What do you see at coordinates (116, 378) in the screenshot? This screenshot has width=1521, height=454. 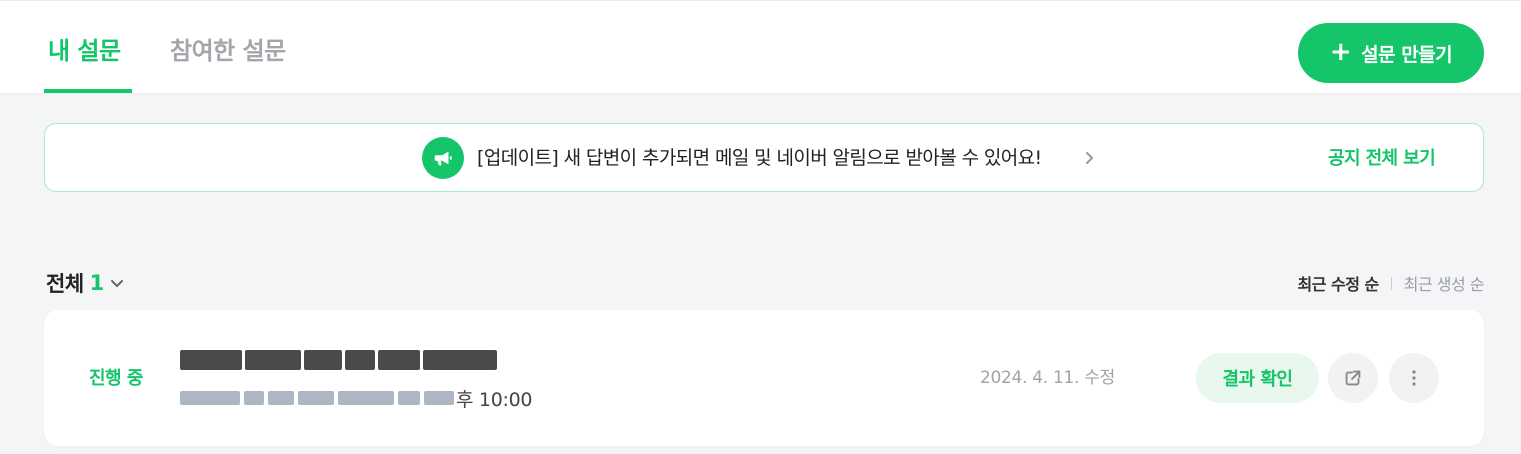 I see `status-badge: 진행 중` at bounding box center [116, 378].